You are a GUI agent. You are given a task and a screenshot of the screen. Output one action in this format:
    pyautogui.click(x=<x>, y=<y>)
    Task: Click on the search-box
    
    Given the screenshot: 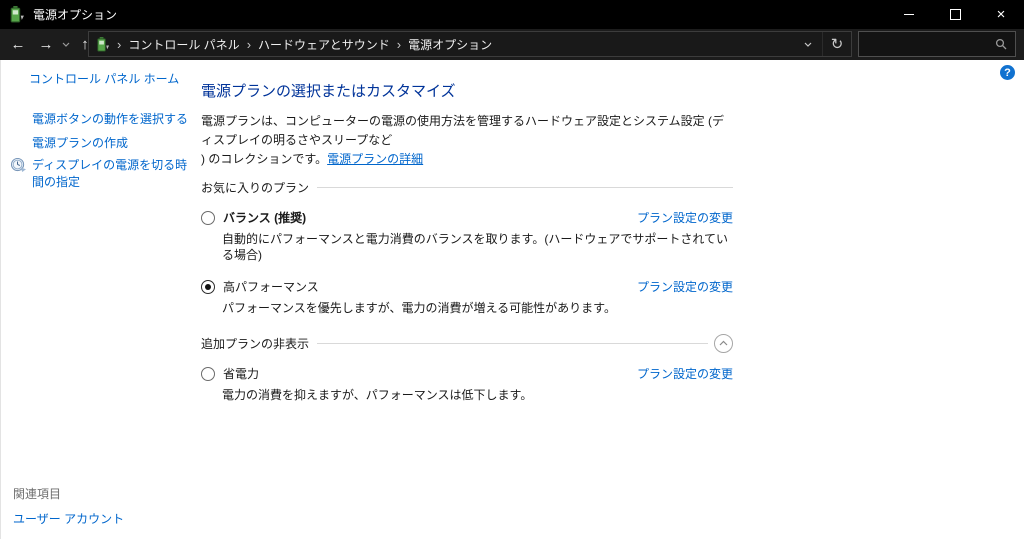 What is the action you would take?
    pyautogui.click(x=937, y=44)
    